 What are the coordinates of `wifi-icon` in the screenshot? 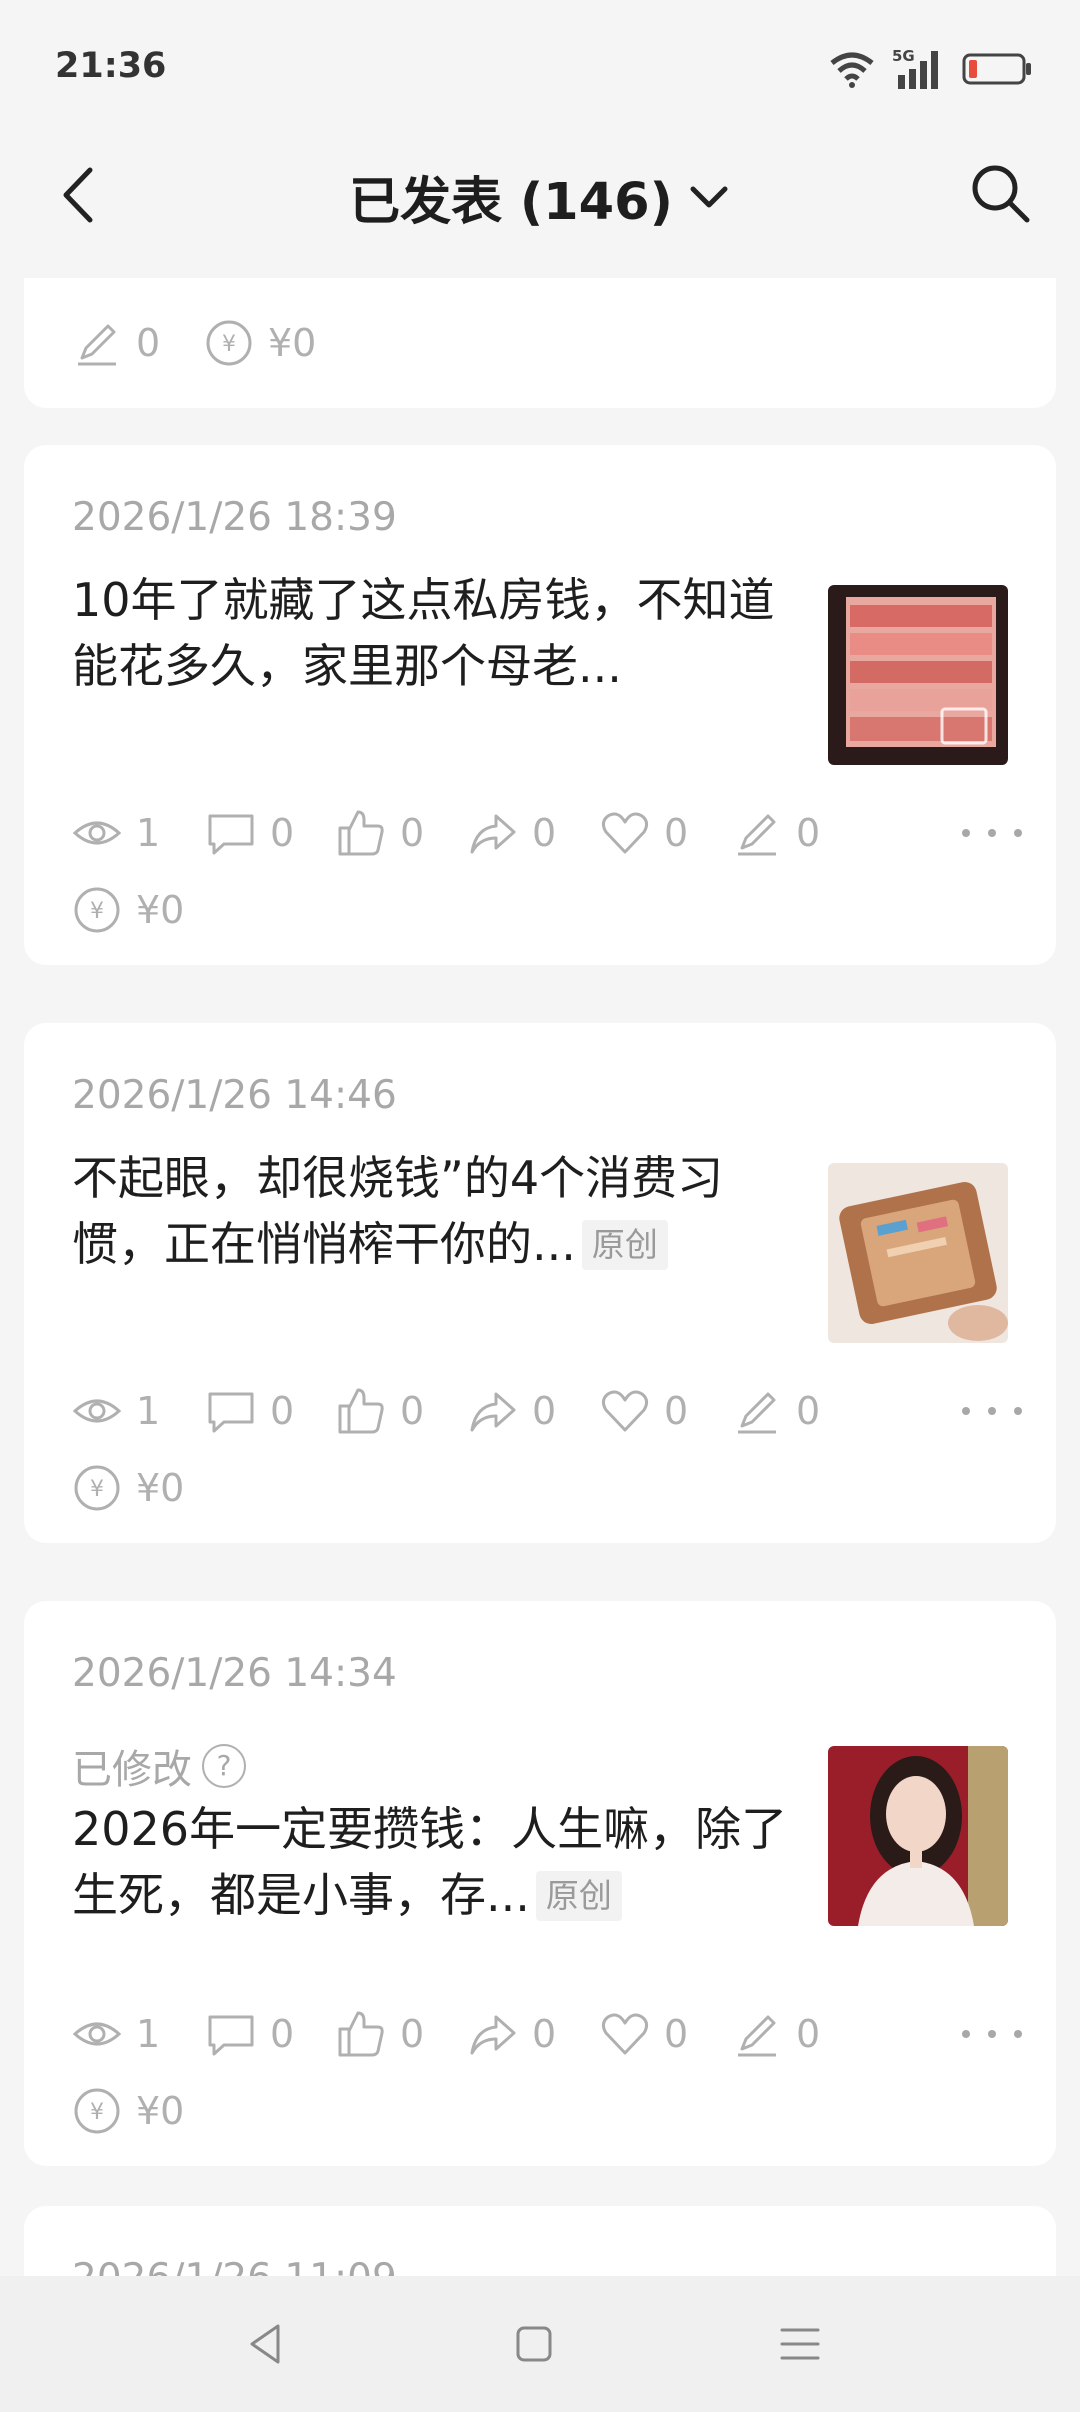 It's located at (852, 70).